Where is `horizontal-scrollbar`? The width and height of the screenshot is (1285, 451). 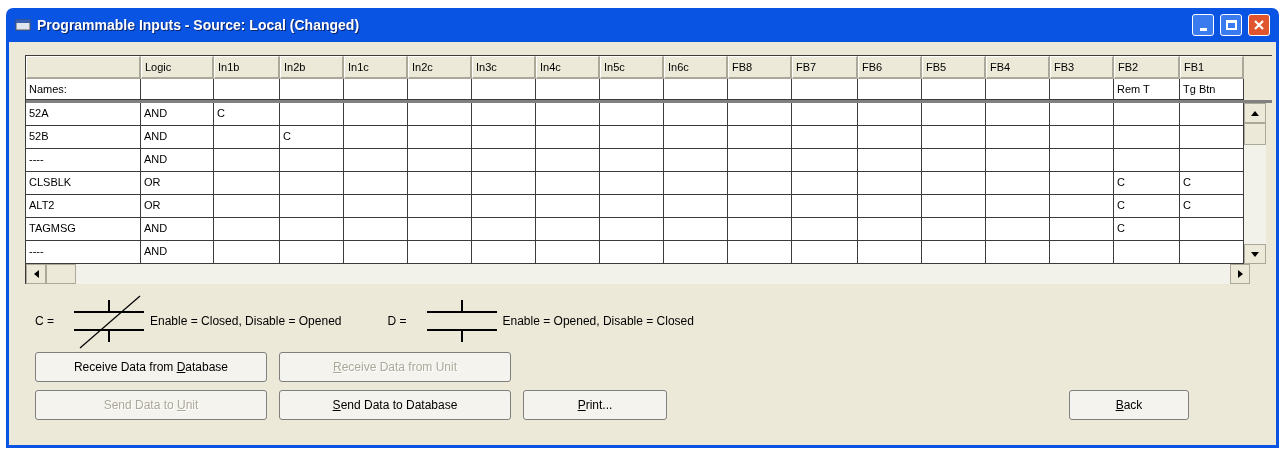
horizontal-scrollbar is located at coordinates (649, 274).